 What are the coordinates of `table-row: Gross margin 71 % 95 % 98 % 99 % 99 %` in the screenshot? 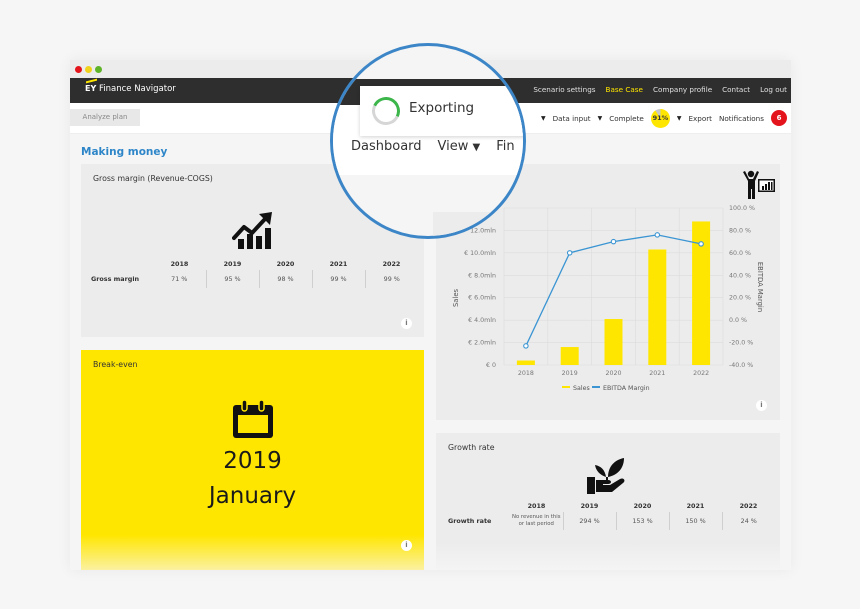 It's located at (254, 279).